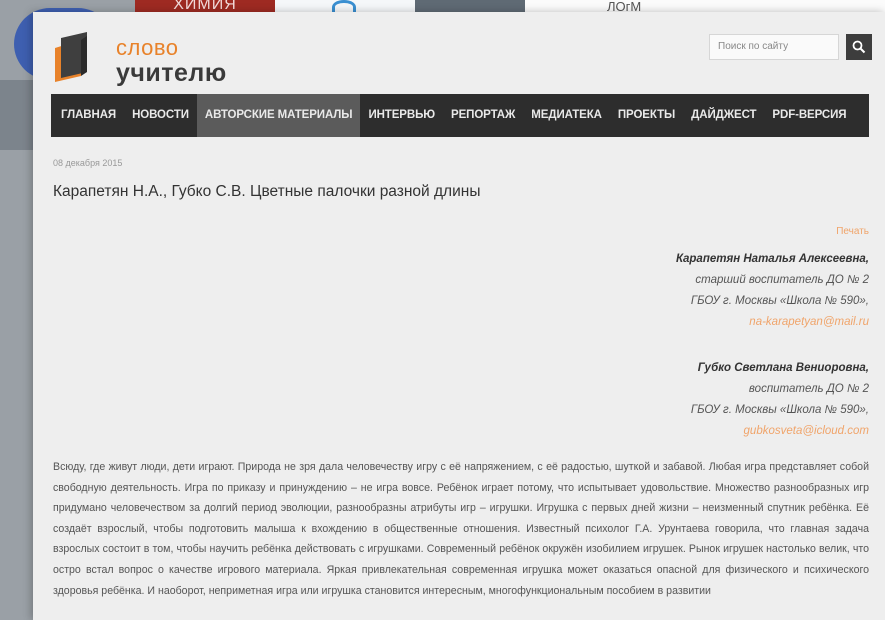  What do you see at coordinates (71, 57) in the screenshot?
I see `book-logo-icon` at bounding box center [71, 57].